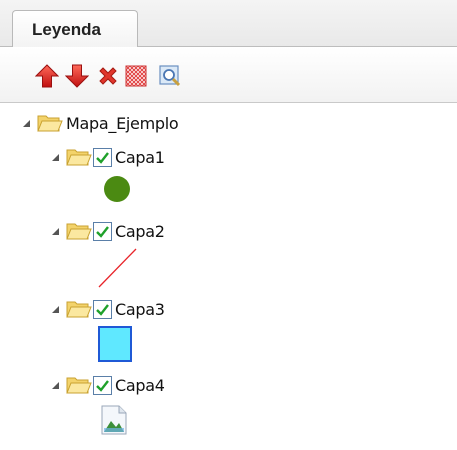  Describe the element at coordinates (140, 385) in the screenshot. I see `layer-label: Capa4` at that location.